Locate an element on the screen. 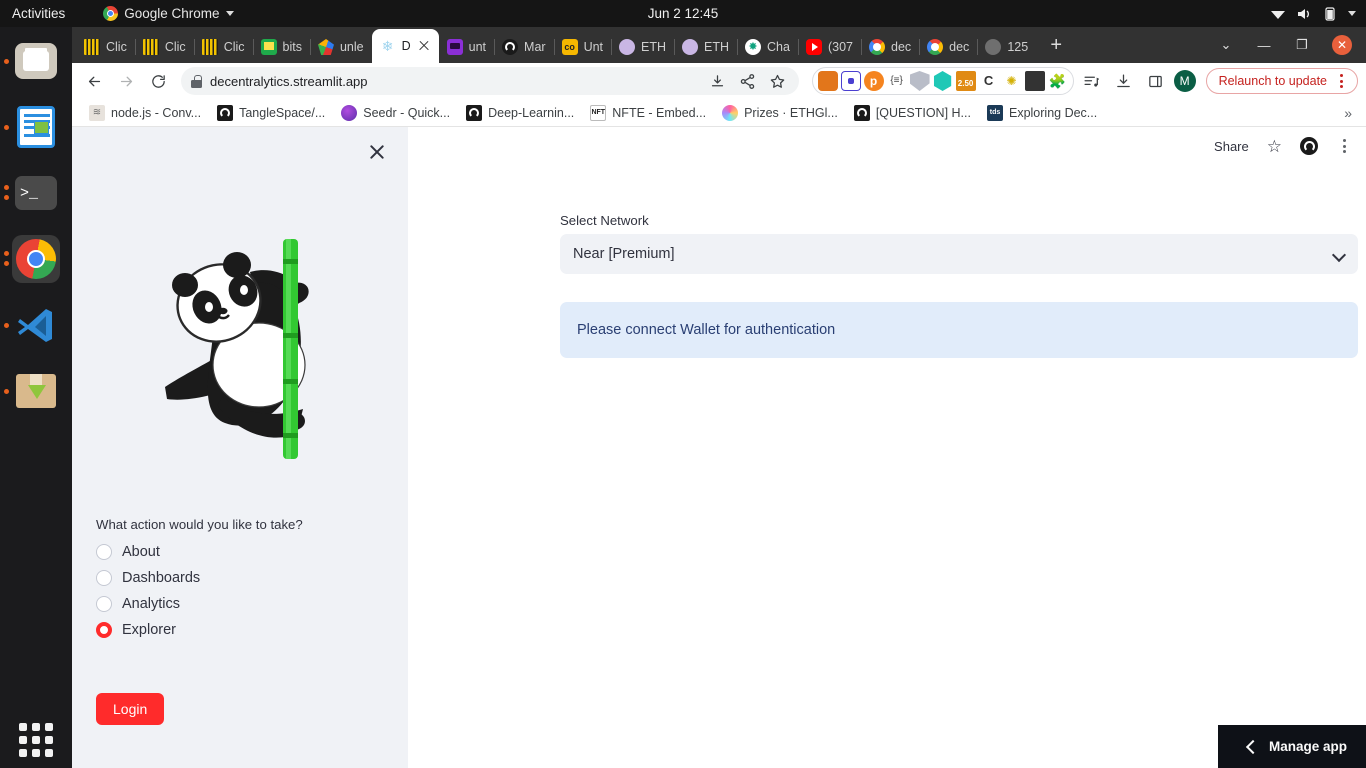 The image size is (1366, 768). login-button: Login is located at coordinates (130, 709).